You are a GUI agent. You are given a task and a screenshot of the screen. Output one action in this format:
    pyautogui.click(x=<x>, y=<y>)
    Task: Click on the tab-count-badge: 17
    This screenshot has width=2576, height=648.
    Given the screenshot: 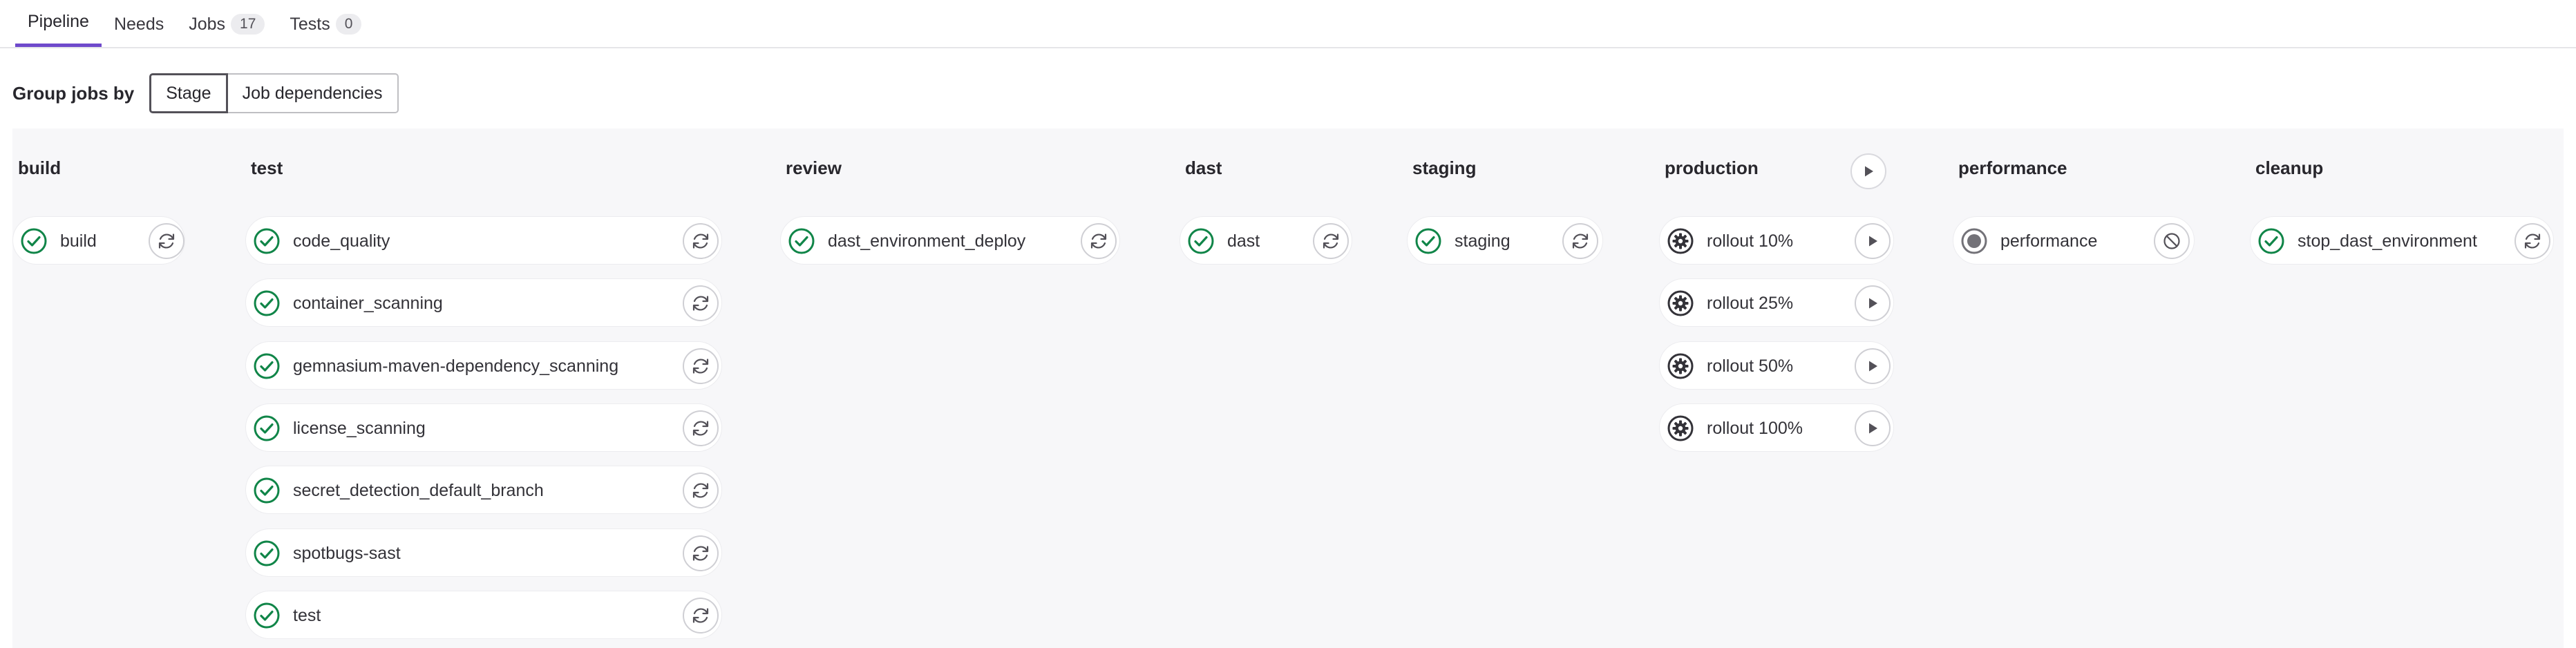 What is the action you would take?
    pyautogui.click(x=248, y=24)
    